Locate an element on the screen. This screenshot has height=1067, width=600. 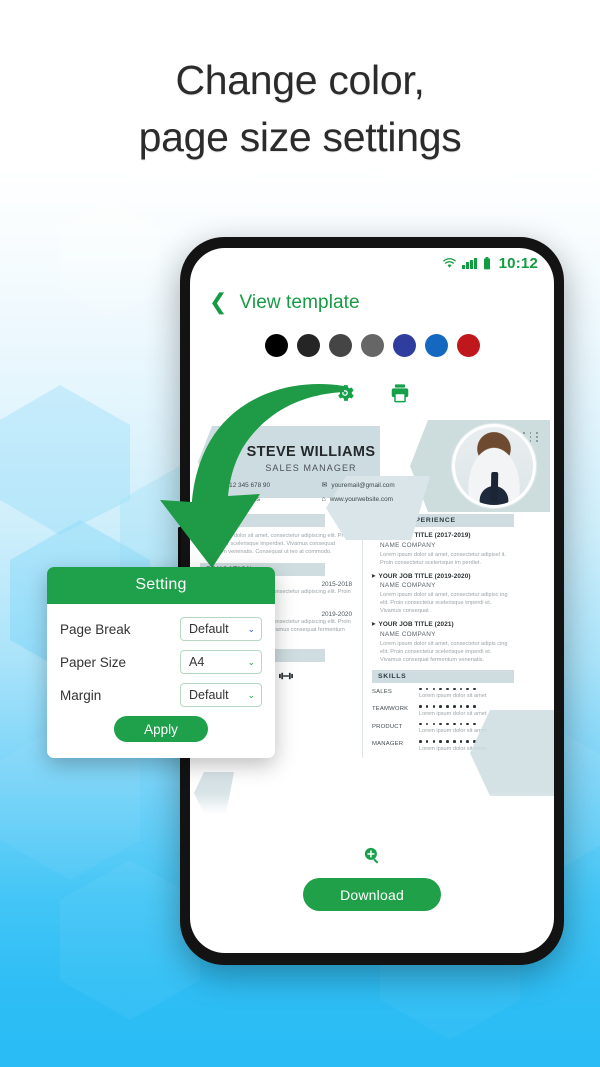
zoom-in-icon is located at coordinates (372, 855).